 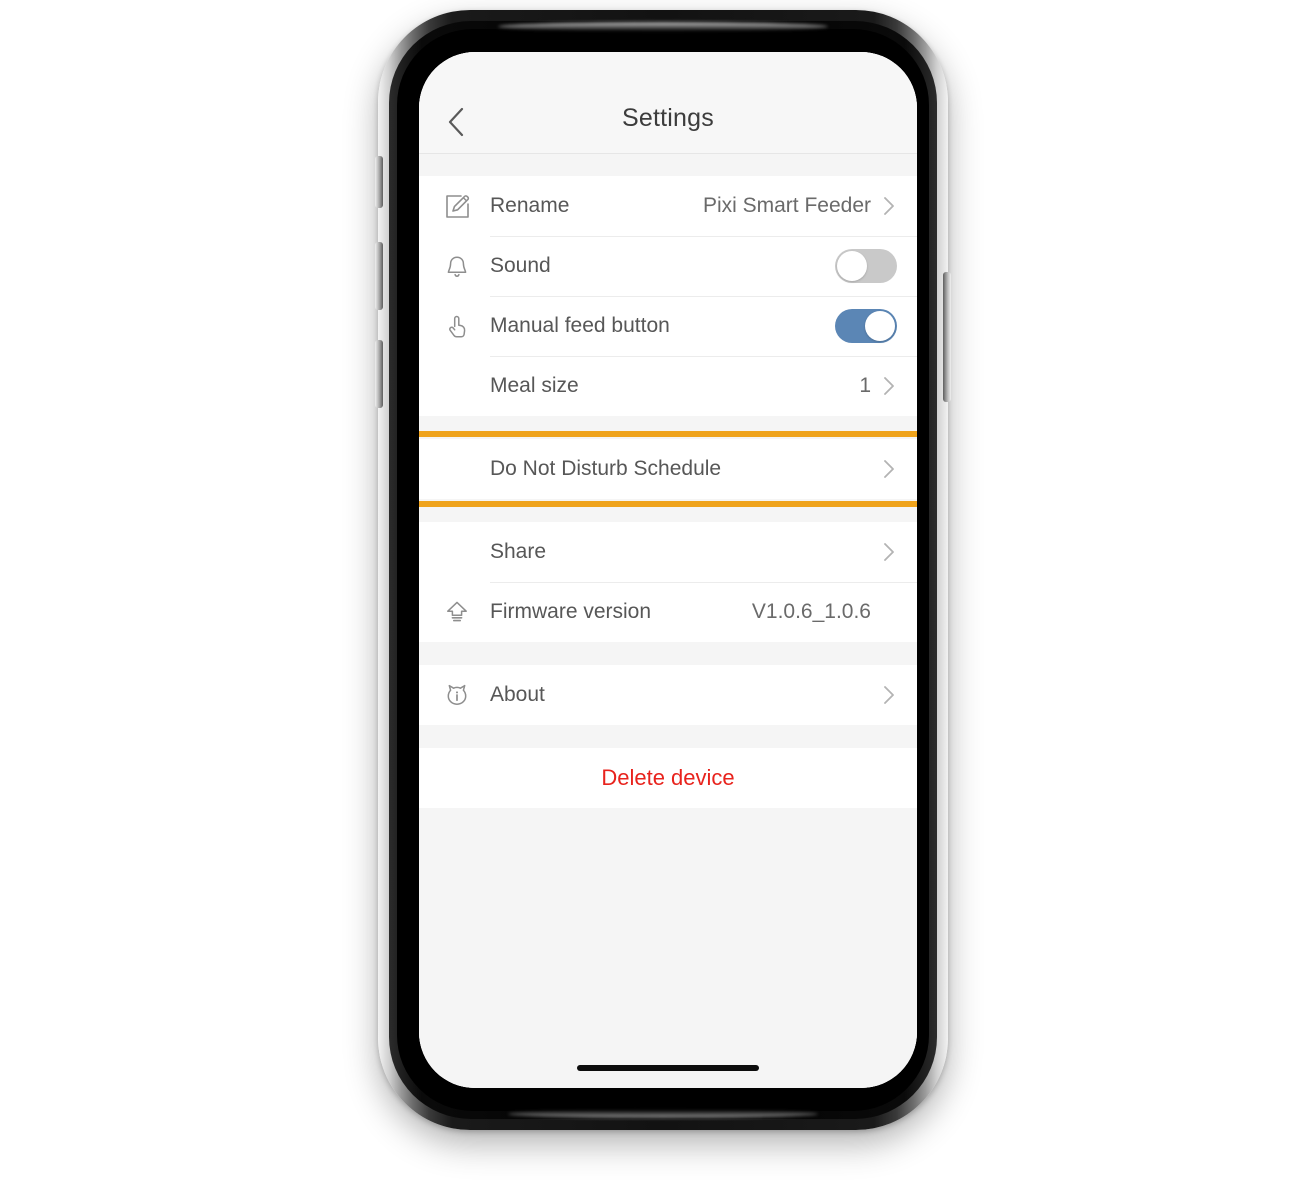 I want to click on settings-row-do-not-disturb-schedule: Do Not Disturb Schedule, so click(x=668, y=469).